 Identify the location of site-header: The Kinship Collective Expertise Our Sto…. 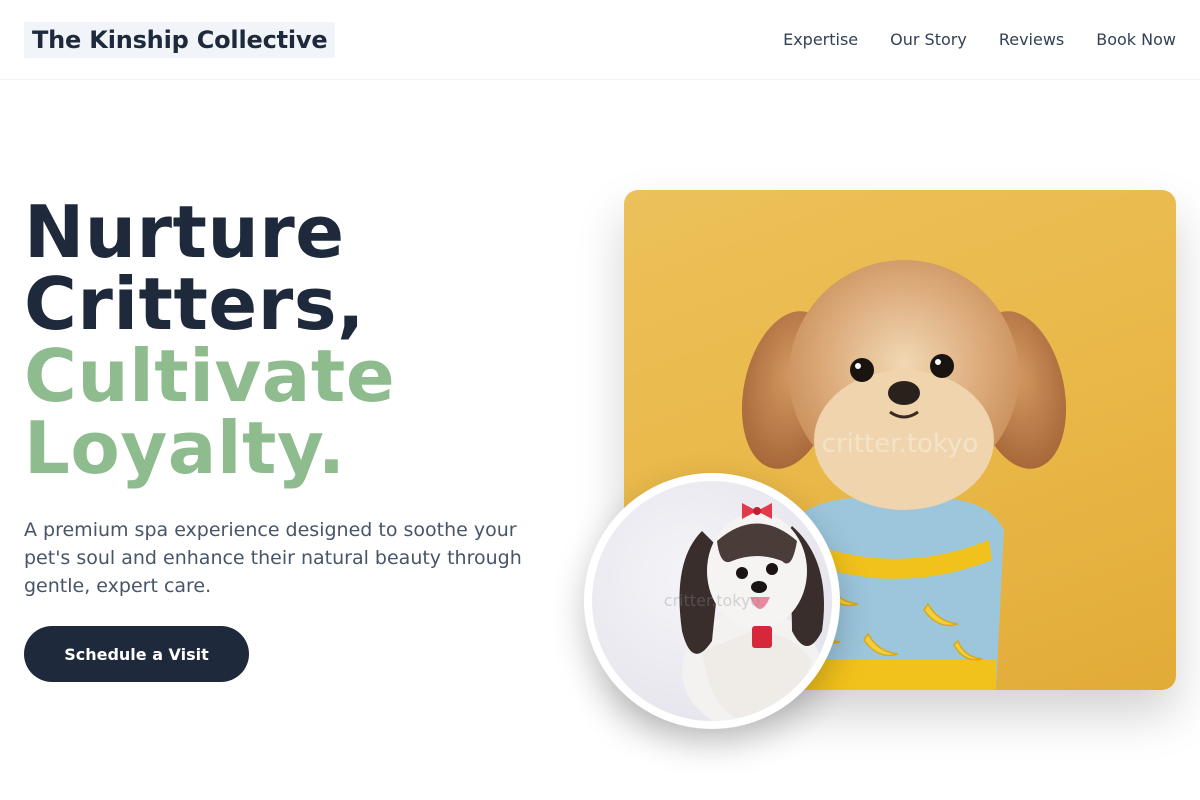
(600, 40).